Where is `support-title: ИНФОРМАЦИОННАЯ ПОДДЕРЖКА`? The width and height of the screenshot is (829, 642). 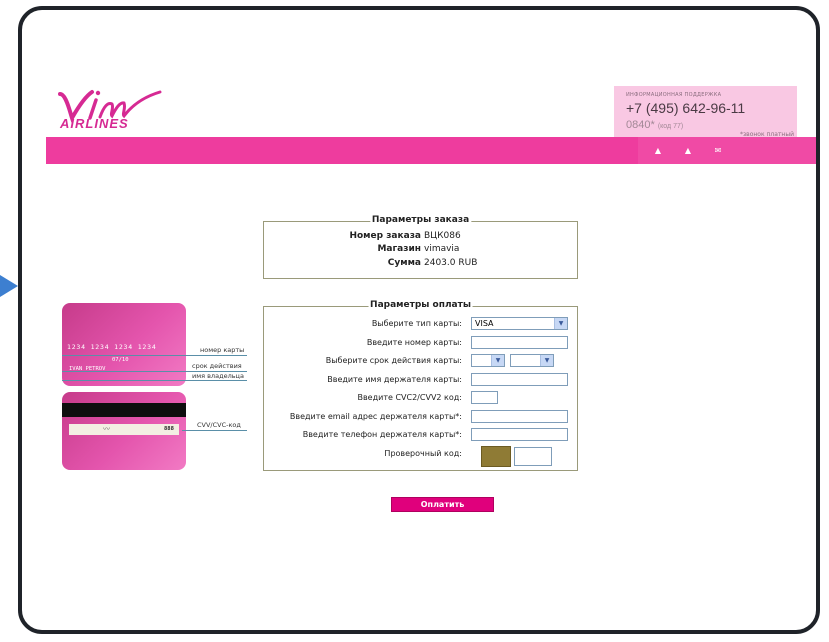
support-title: ИНФОРМАЦИОННАЯ ПОДДЕРЖКА is located at coordinates (674, 95).